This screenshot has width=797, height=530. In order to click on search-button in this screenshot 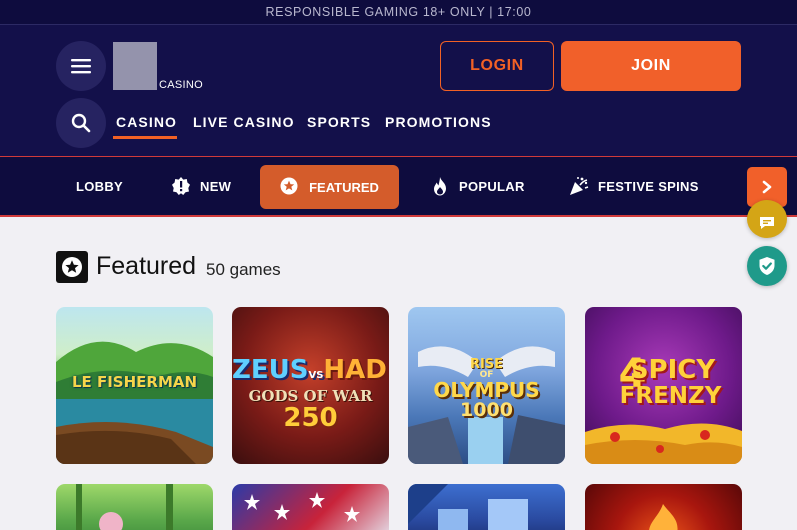, I will do `click(81, 123)`.